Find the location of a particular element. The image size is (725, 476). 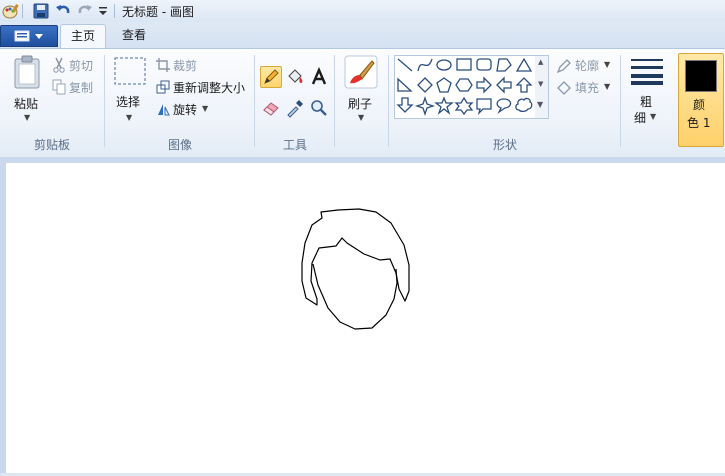

rotate-button: 旋转 ▼ is located at coordinates (189, 110).